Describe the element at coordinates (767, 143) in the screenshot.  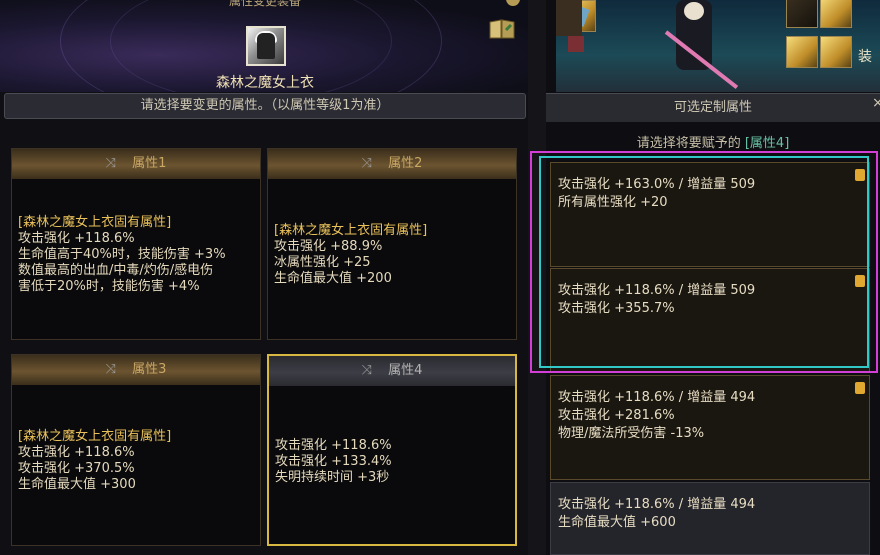
I see `prompt-highlight: [属性4]` at that location.